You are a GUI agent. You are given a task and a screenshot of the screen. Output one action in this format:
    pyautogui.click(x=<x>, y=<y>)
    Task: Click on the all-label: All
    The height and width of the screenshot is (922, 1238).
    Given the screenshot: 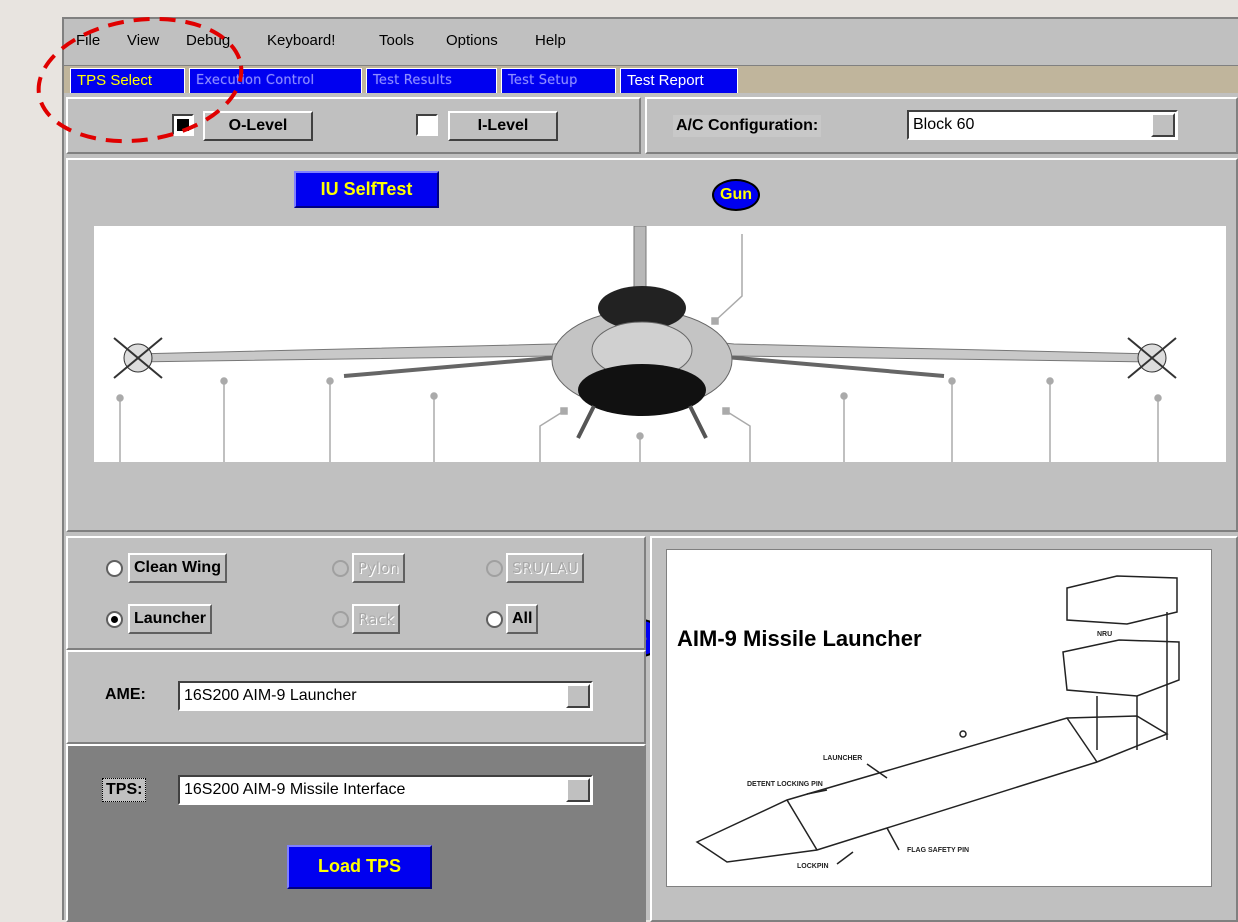 What is the action you would take?
    pyautogui.click(x=522, y=619)
    